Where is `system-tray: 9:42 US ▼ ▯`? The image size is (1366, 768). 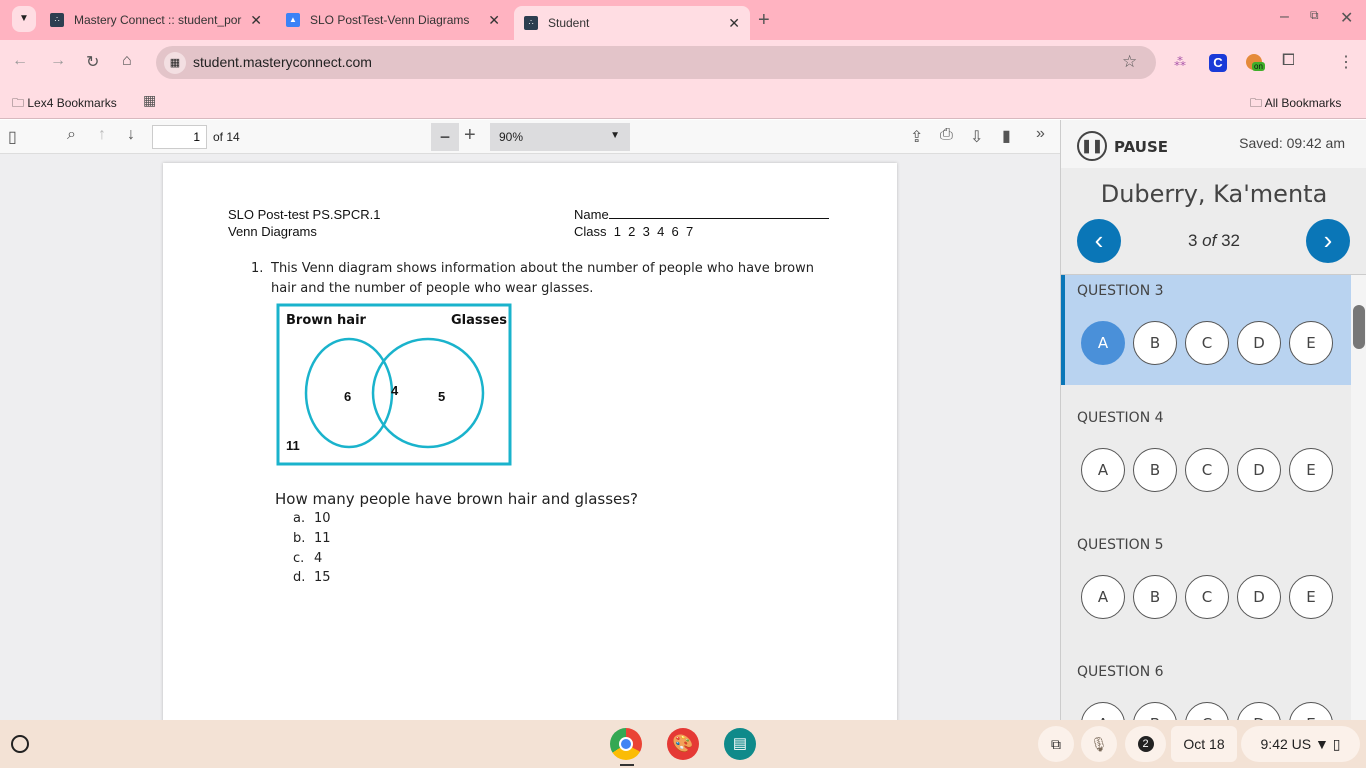
system-tray: 9:42 US ▼ ▯ is located at coordinates (1300, 744).